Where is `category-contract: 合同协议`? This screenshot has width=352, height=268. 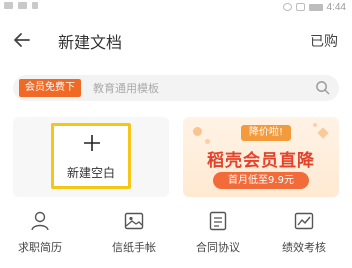
category-contract: 合同协议 is located at coordinates (218, 232).